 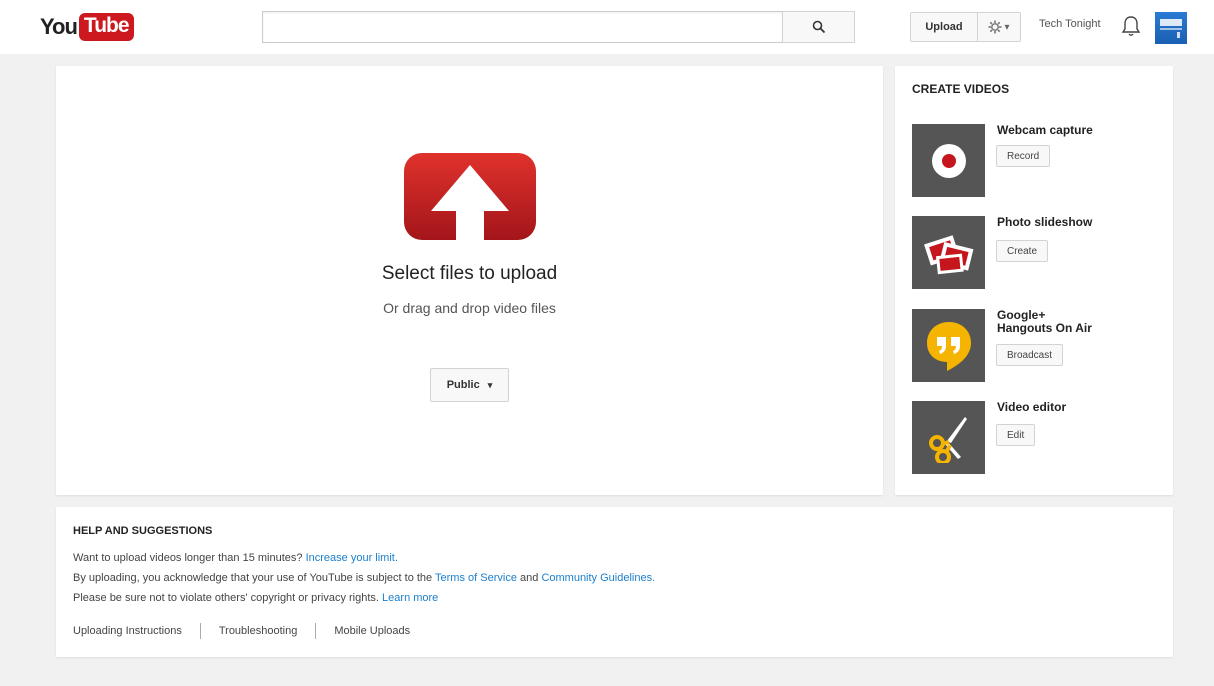 I want to click on create-button: Create, so click(x=1022, y=251).